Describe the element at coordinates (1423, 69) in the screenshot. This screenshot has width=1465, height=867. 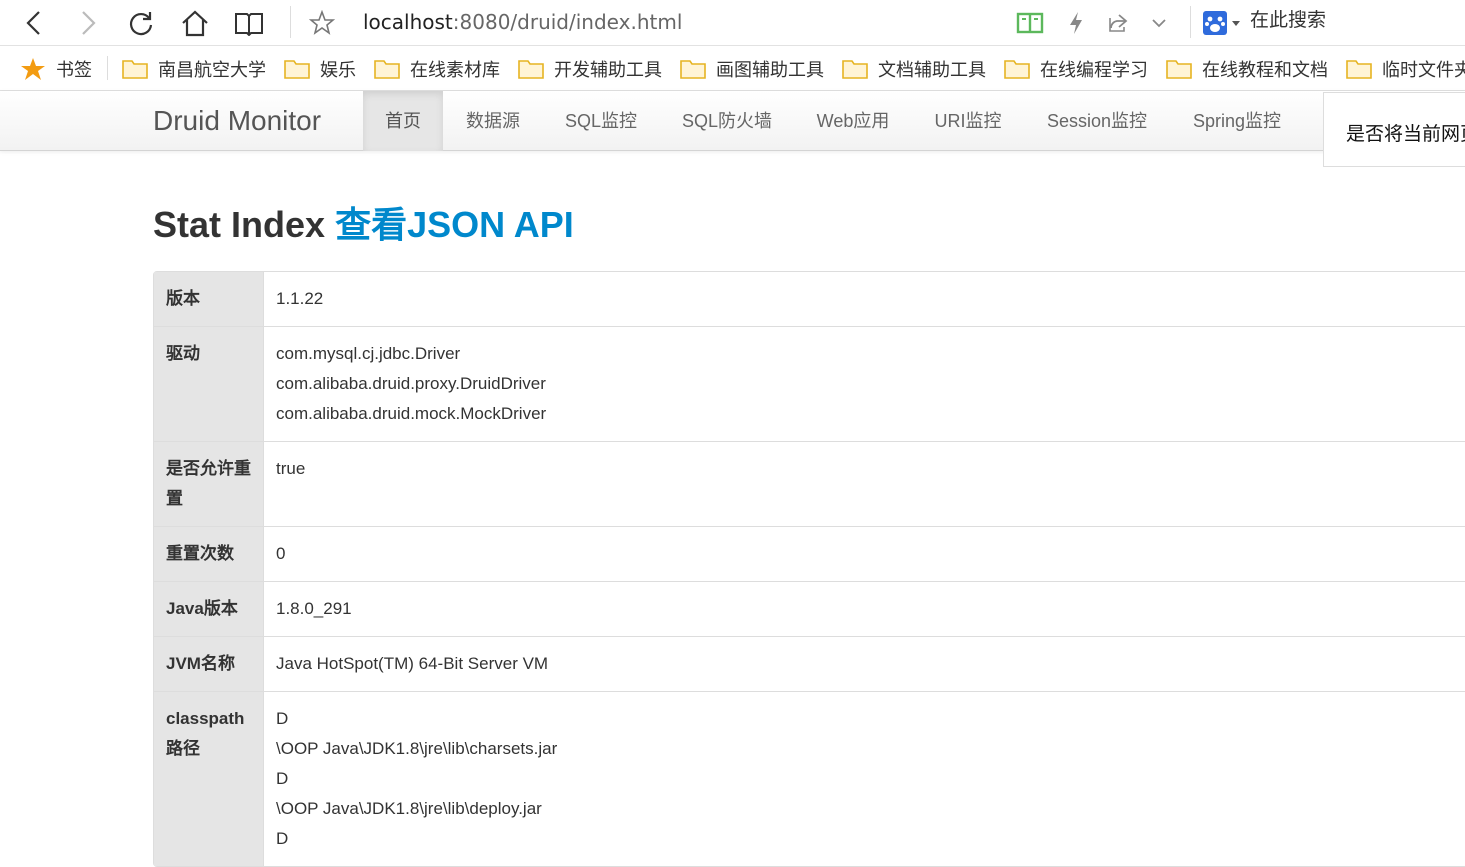
I see `bookmark-label: 临时文件夹` at that location.